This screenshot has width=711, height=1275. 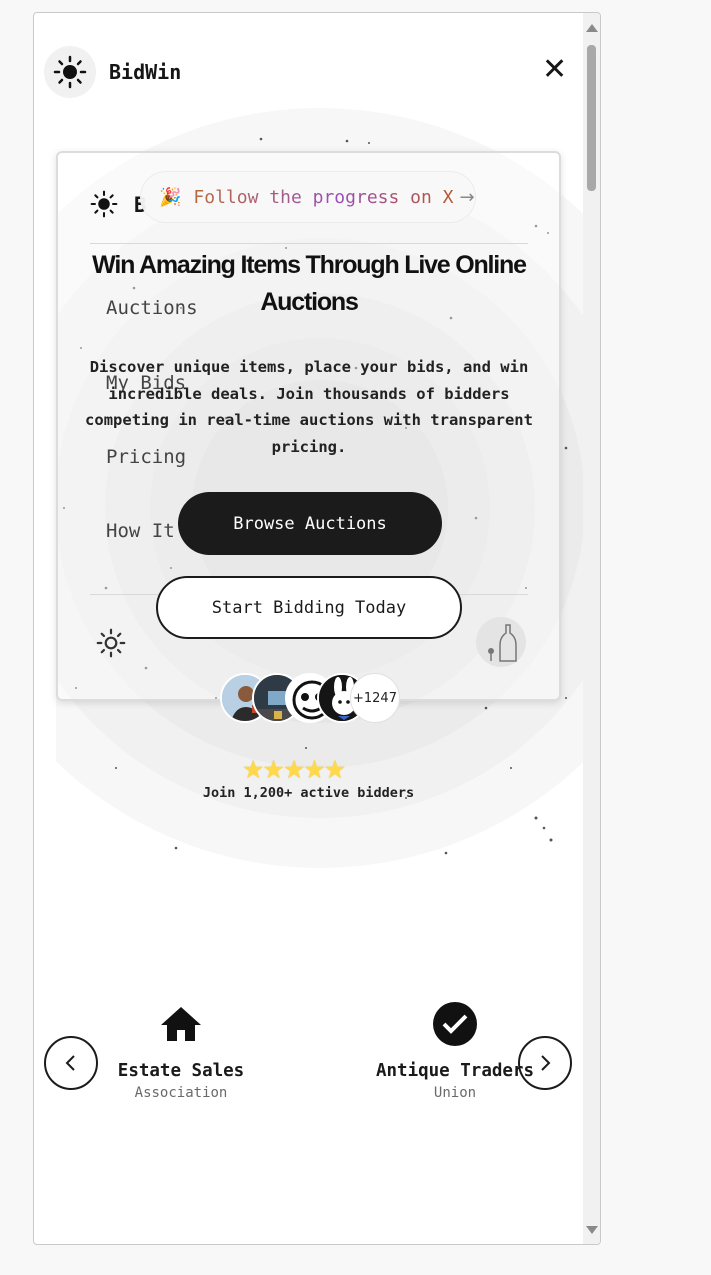 I want to click on partner-card: Estate Sales Association, so click(x=181, y=1051).